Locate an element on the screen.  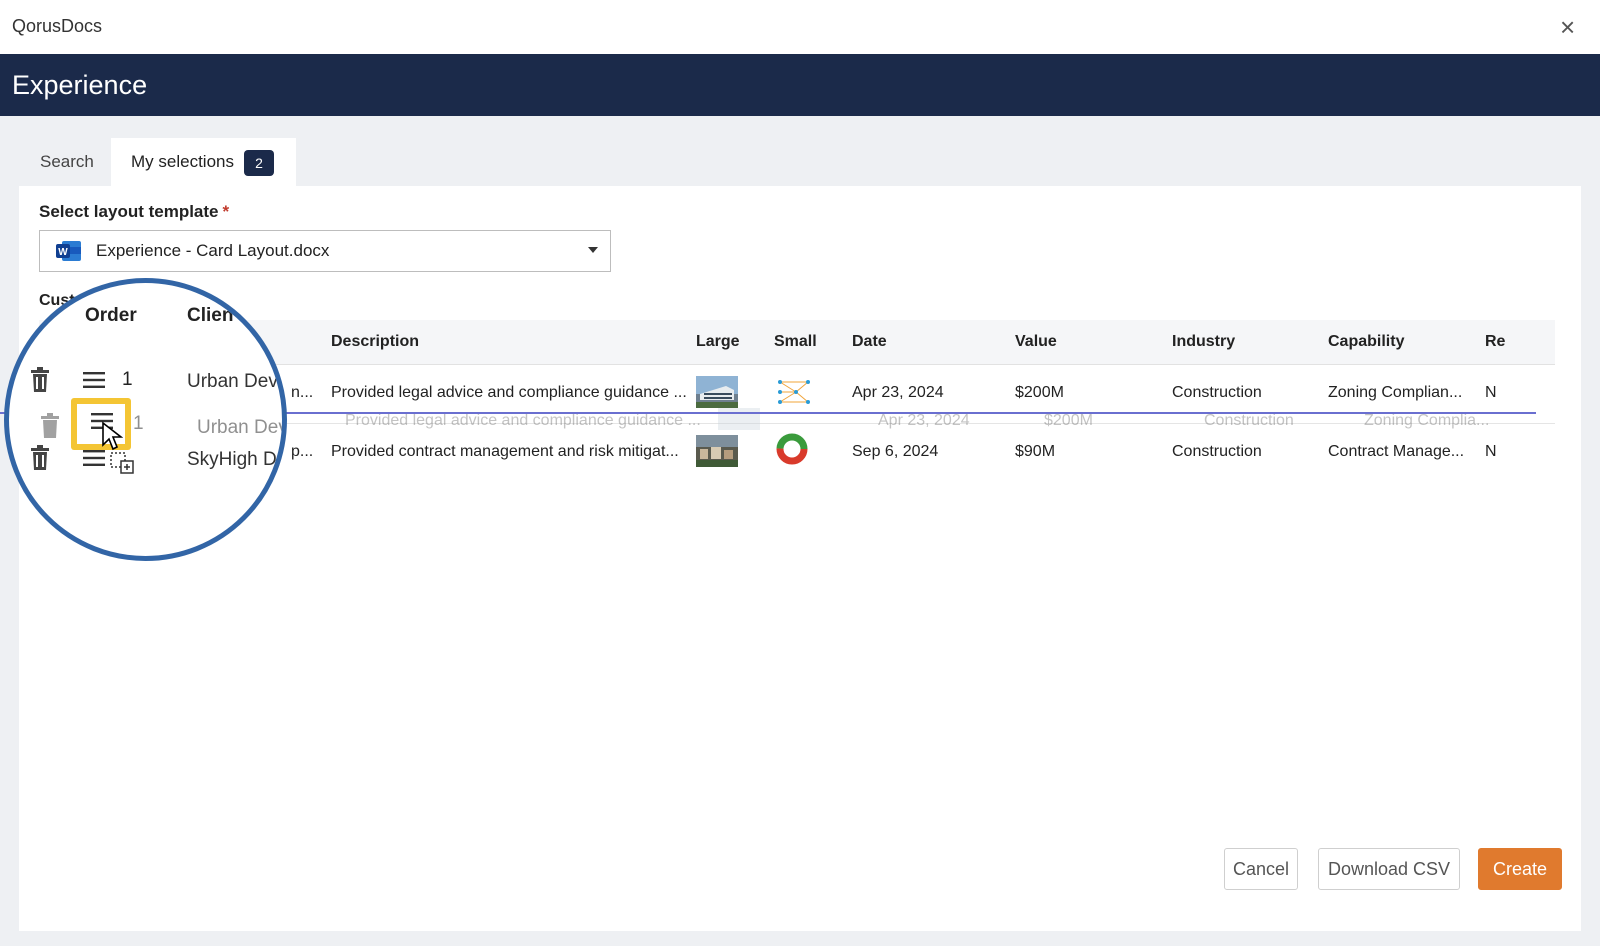
mouse-cursor-icon is located at coordinates (112, 436).